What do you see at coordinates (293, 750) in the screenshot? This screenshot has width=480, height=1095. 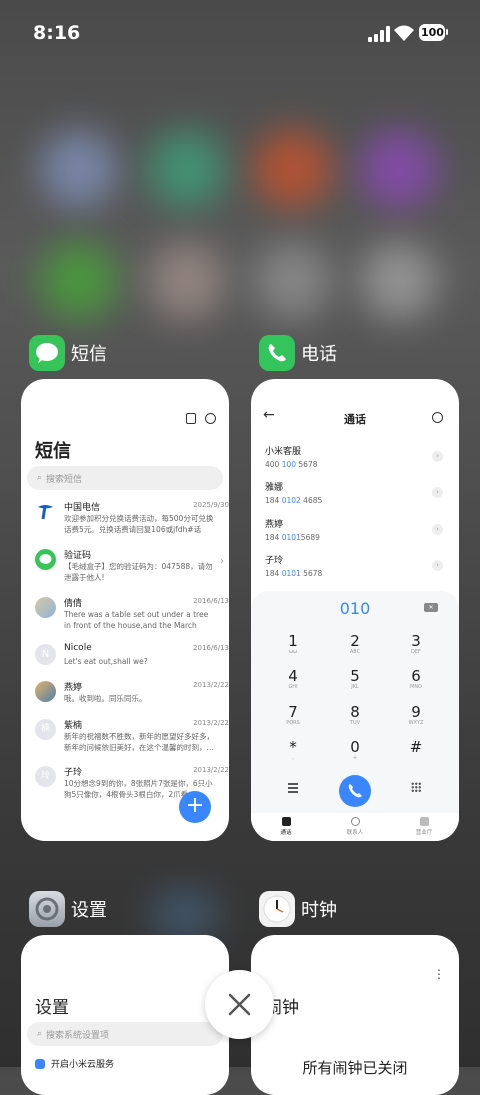 I see `dial-key-star: *,` at bounding box center [293, 750].